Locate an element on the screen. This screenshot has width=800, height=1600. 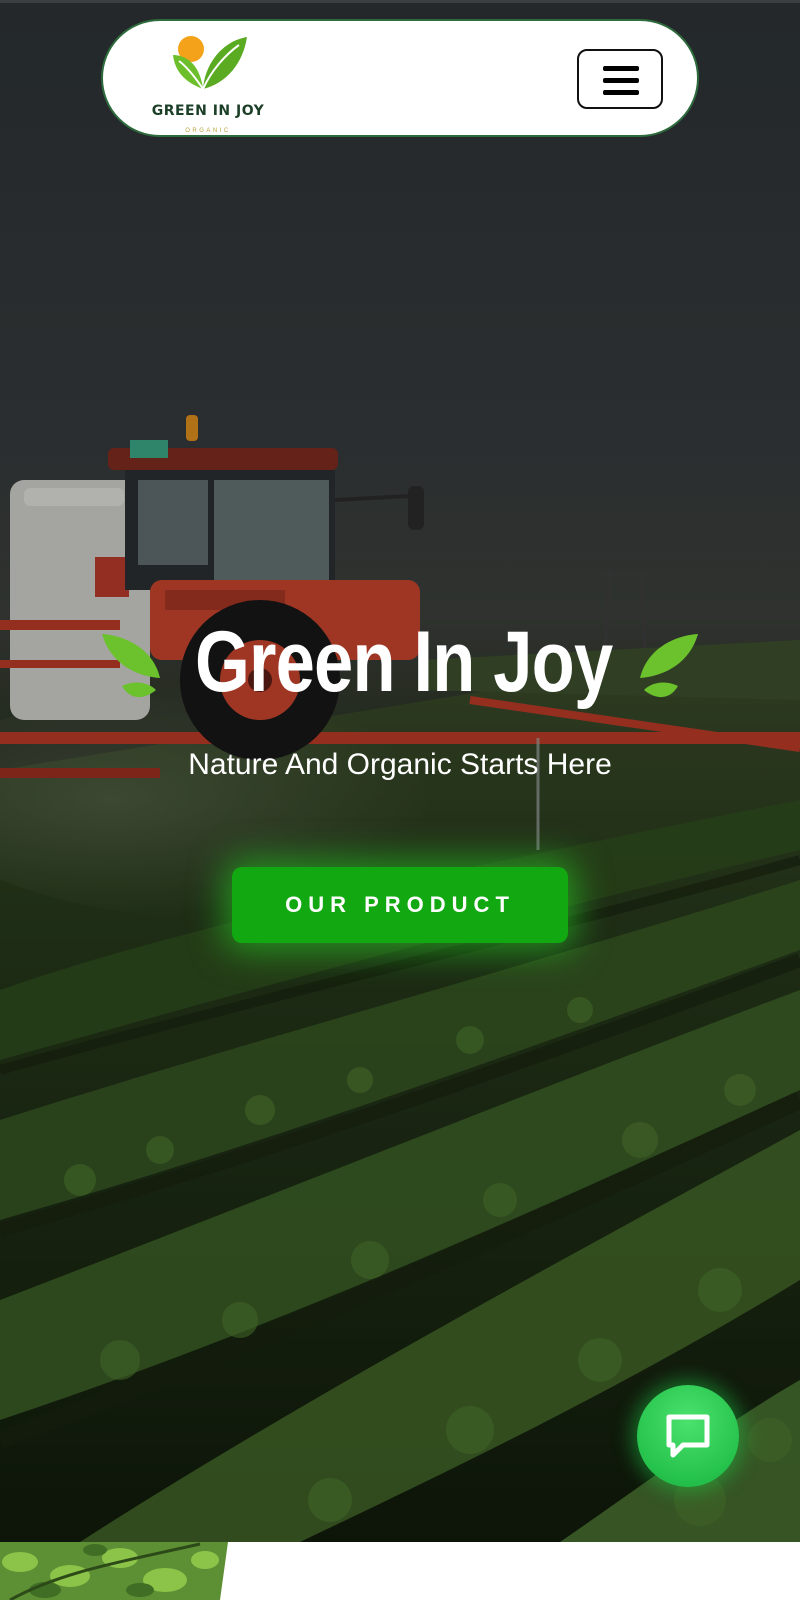
menu-toggle-button is located at coordinates (620, 79).